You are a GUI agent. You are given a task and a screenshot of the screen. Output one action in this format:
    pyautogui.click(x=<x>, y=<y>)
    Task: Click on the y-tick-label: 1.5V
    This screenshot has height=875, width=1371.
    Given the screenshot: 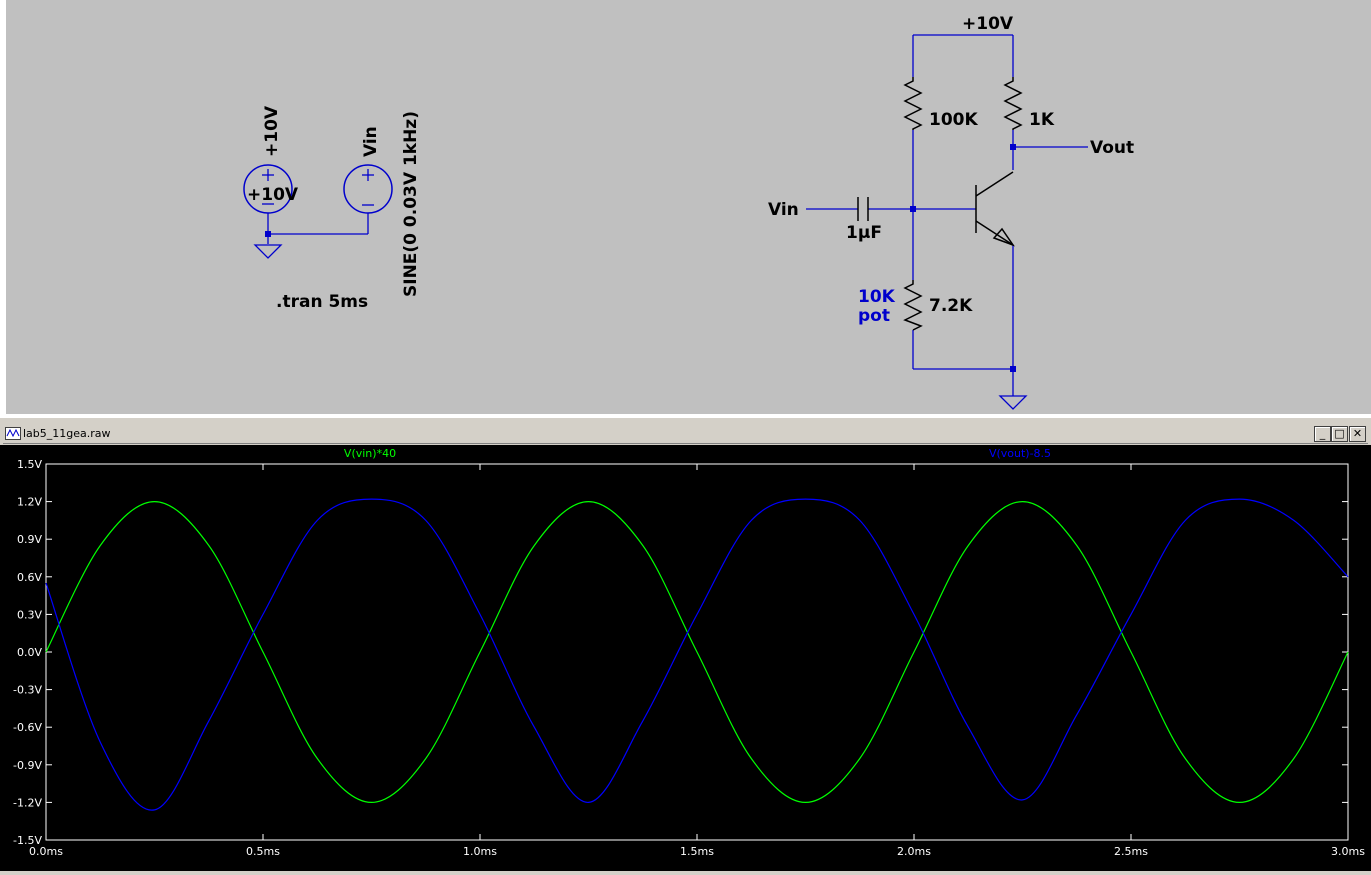 What is the action you would take?
    pyautogui.click(x=29, y=464)
    